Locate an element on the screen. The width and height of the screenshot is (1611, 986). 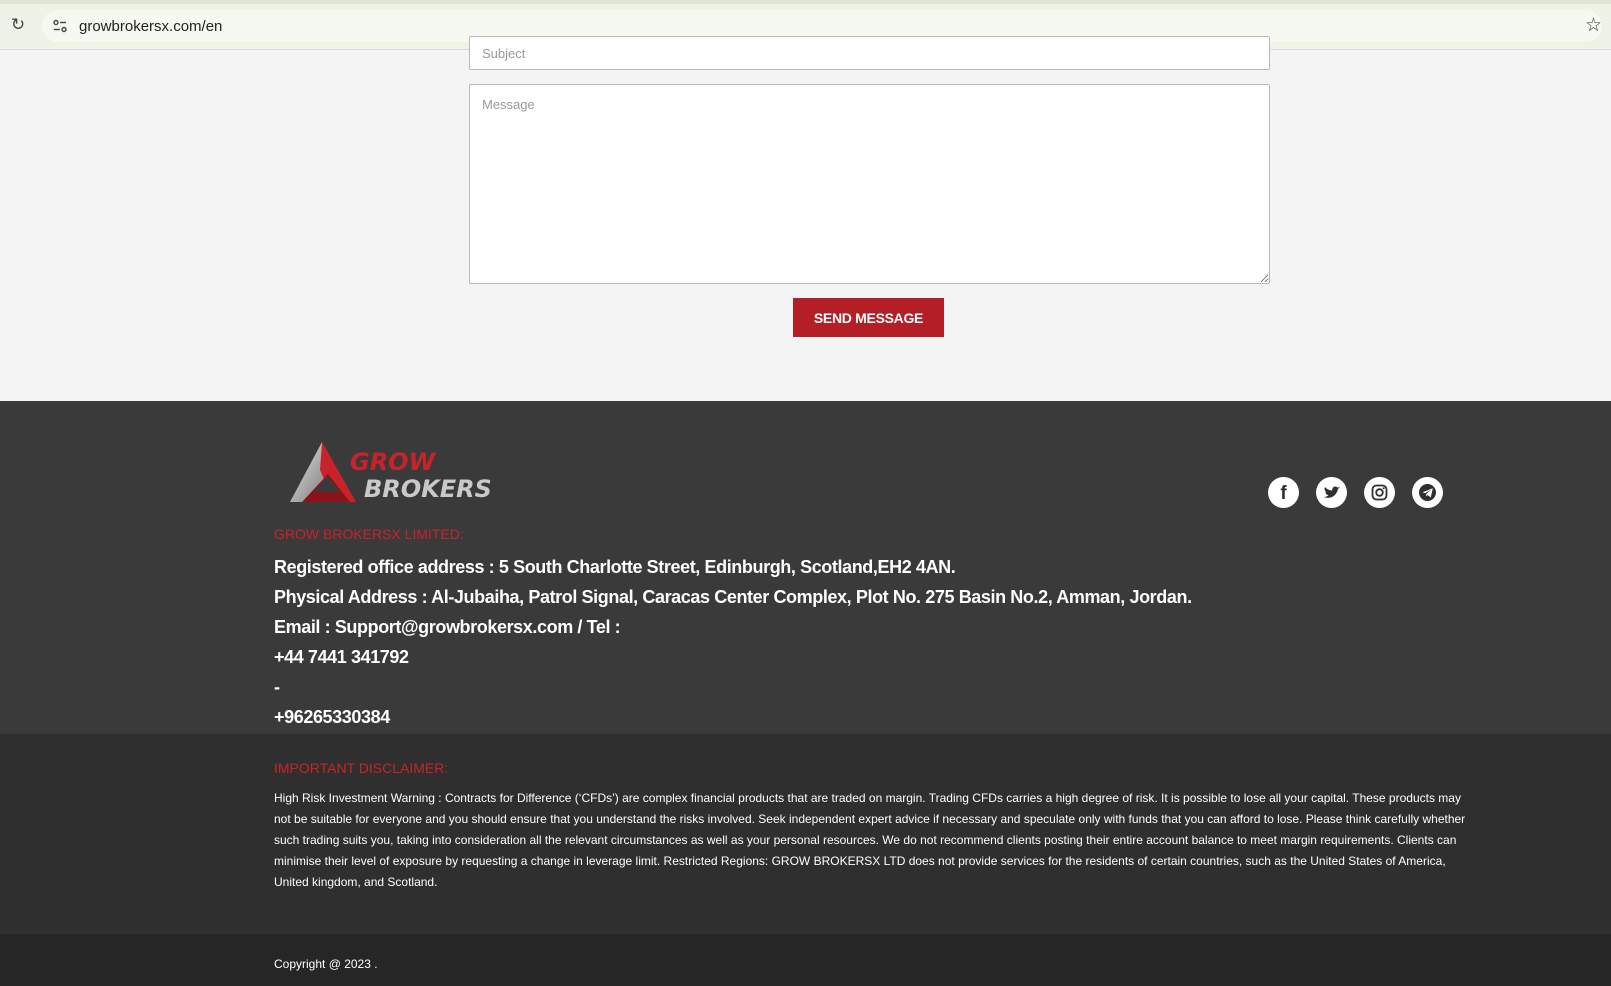
email-line: Email : Support@growbrokersx.com / Tel : is located at coordinates (447, 627).